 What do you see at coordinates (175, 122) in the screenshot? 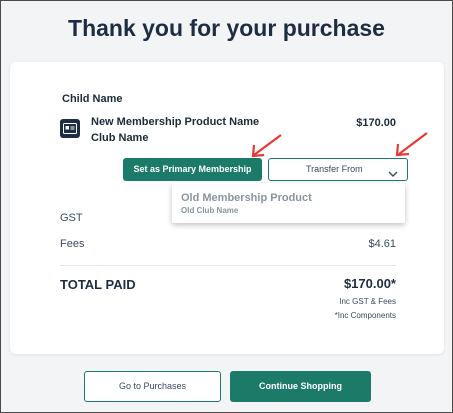
I see `product-name: New Membership Product Name` at bounding box center [175, 122].